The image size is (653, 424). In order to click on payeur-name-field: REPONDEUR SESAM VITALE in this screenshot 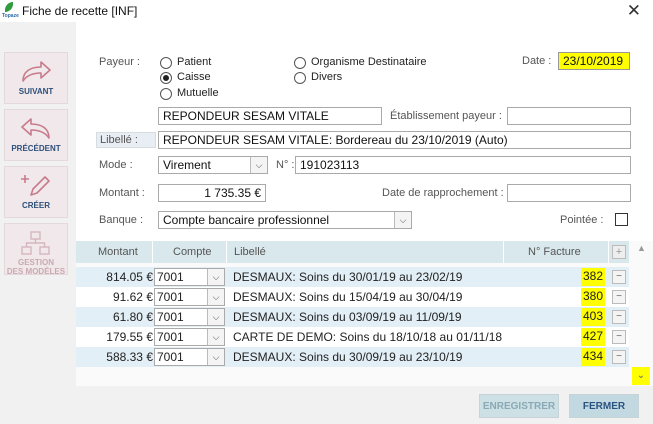, I will do `click(270, 116)`.